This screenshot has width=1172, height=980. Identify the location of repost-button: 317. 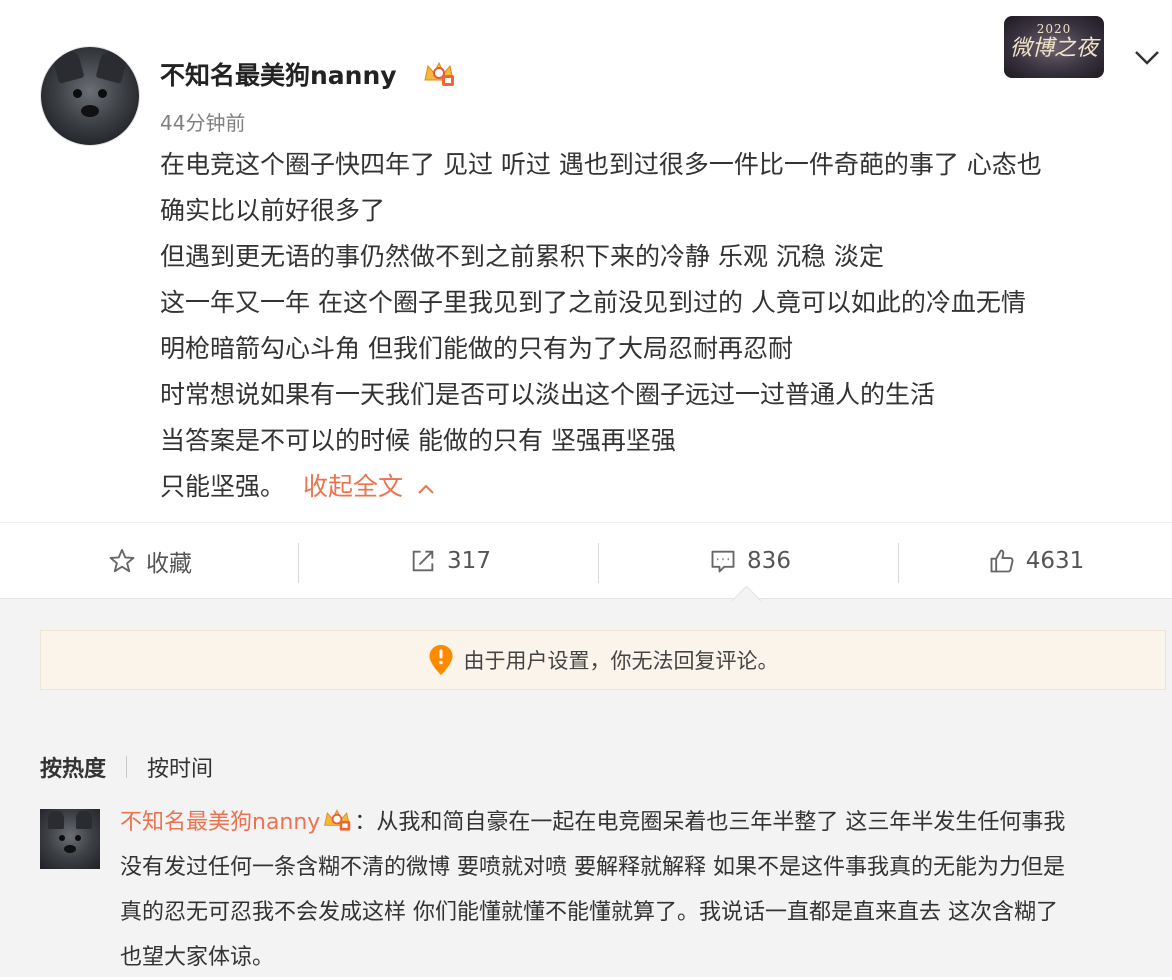
(450, 561).